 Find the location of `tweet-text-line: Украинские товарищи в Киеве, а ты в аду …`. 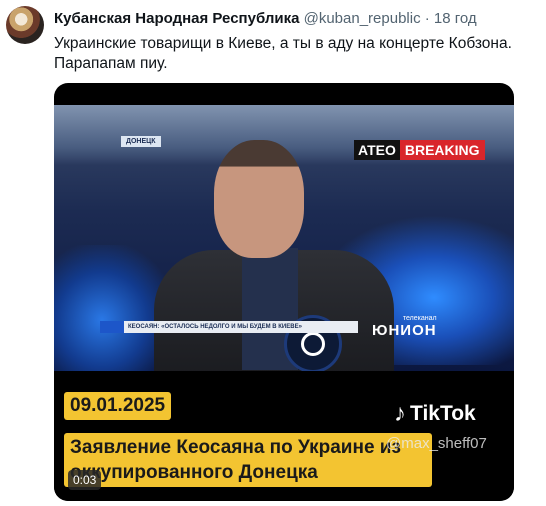

tweet-text-line: Украинские товарищи в Киеве, а ты в аду … is located at coordinates (283, 43).